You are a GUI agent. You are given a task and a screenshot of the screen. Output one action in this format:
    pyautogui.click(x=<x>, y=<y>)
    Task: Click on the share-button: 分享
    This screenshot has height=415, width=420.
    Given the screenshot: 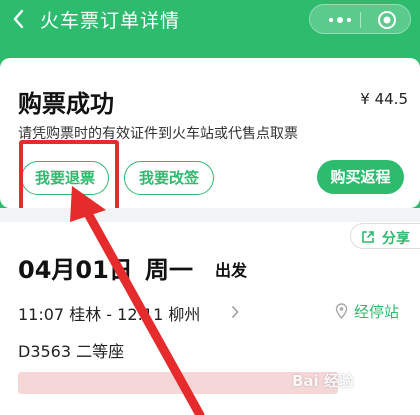 What is the action you would take?
    pyautogui.click(x=385, y=236)
    